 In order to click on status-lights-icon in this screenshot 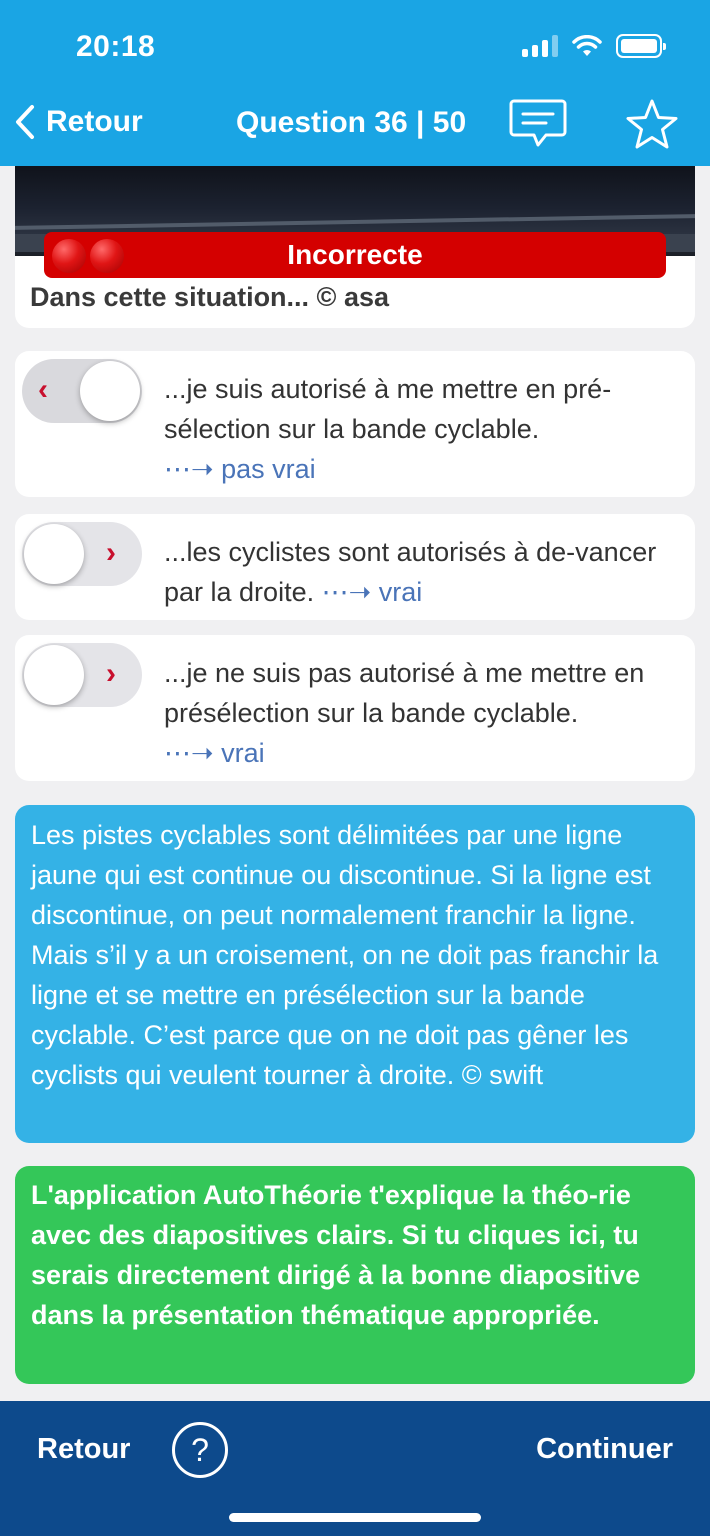, I will do `click(88, 256)`.